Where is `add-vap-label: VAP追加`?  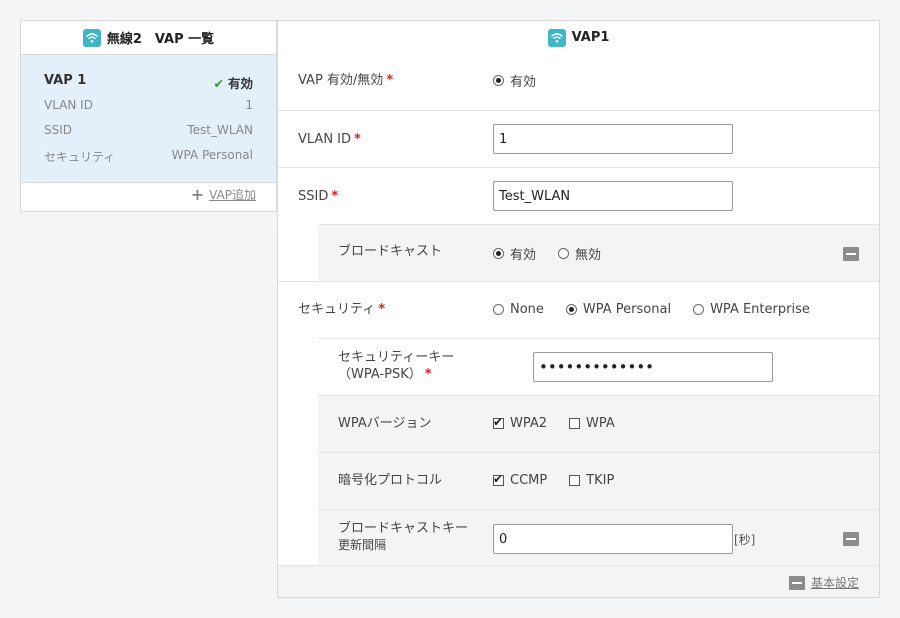 add-vap-label: VAP追加 is located at coordinates (232, 195).